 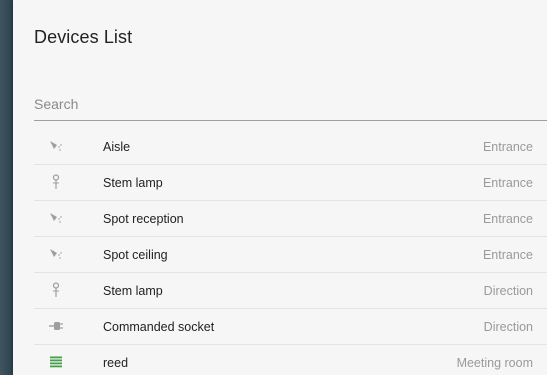 I want to click on background-window-edge, so click(x=6, y=187).